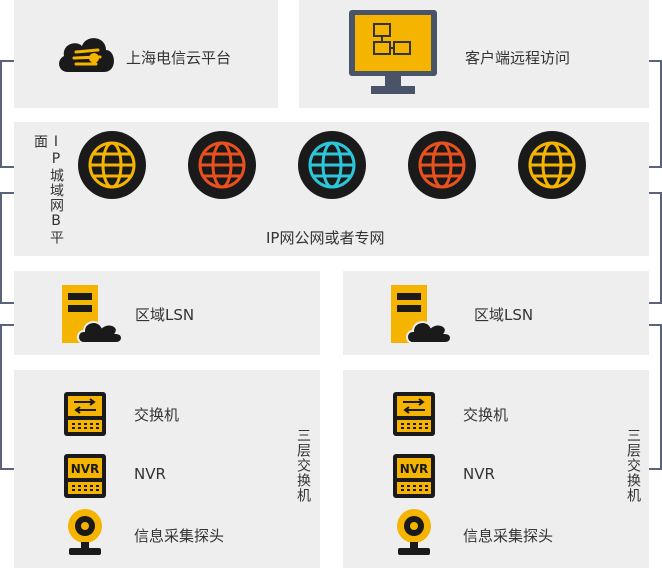  What do you see at coordinates (157, 415) in the screenshot?
I see `switch-label-left: 交换机` at bounding box center [157, 415].